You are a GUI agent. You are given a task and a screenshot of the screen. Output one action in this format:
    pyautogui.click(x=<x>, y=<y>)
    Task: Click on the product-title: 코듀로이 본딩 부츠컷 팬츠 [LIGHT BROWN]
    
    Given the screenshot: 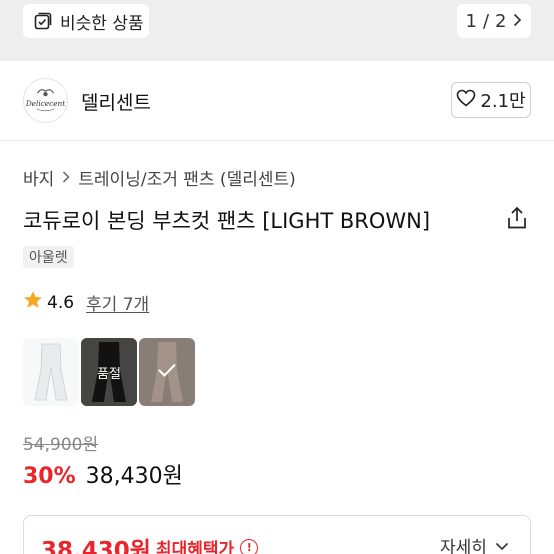 What is the action you would take?
    pyautogui.click(x=227, y=221)
    